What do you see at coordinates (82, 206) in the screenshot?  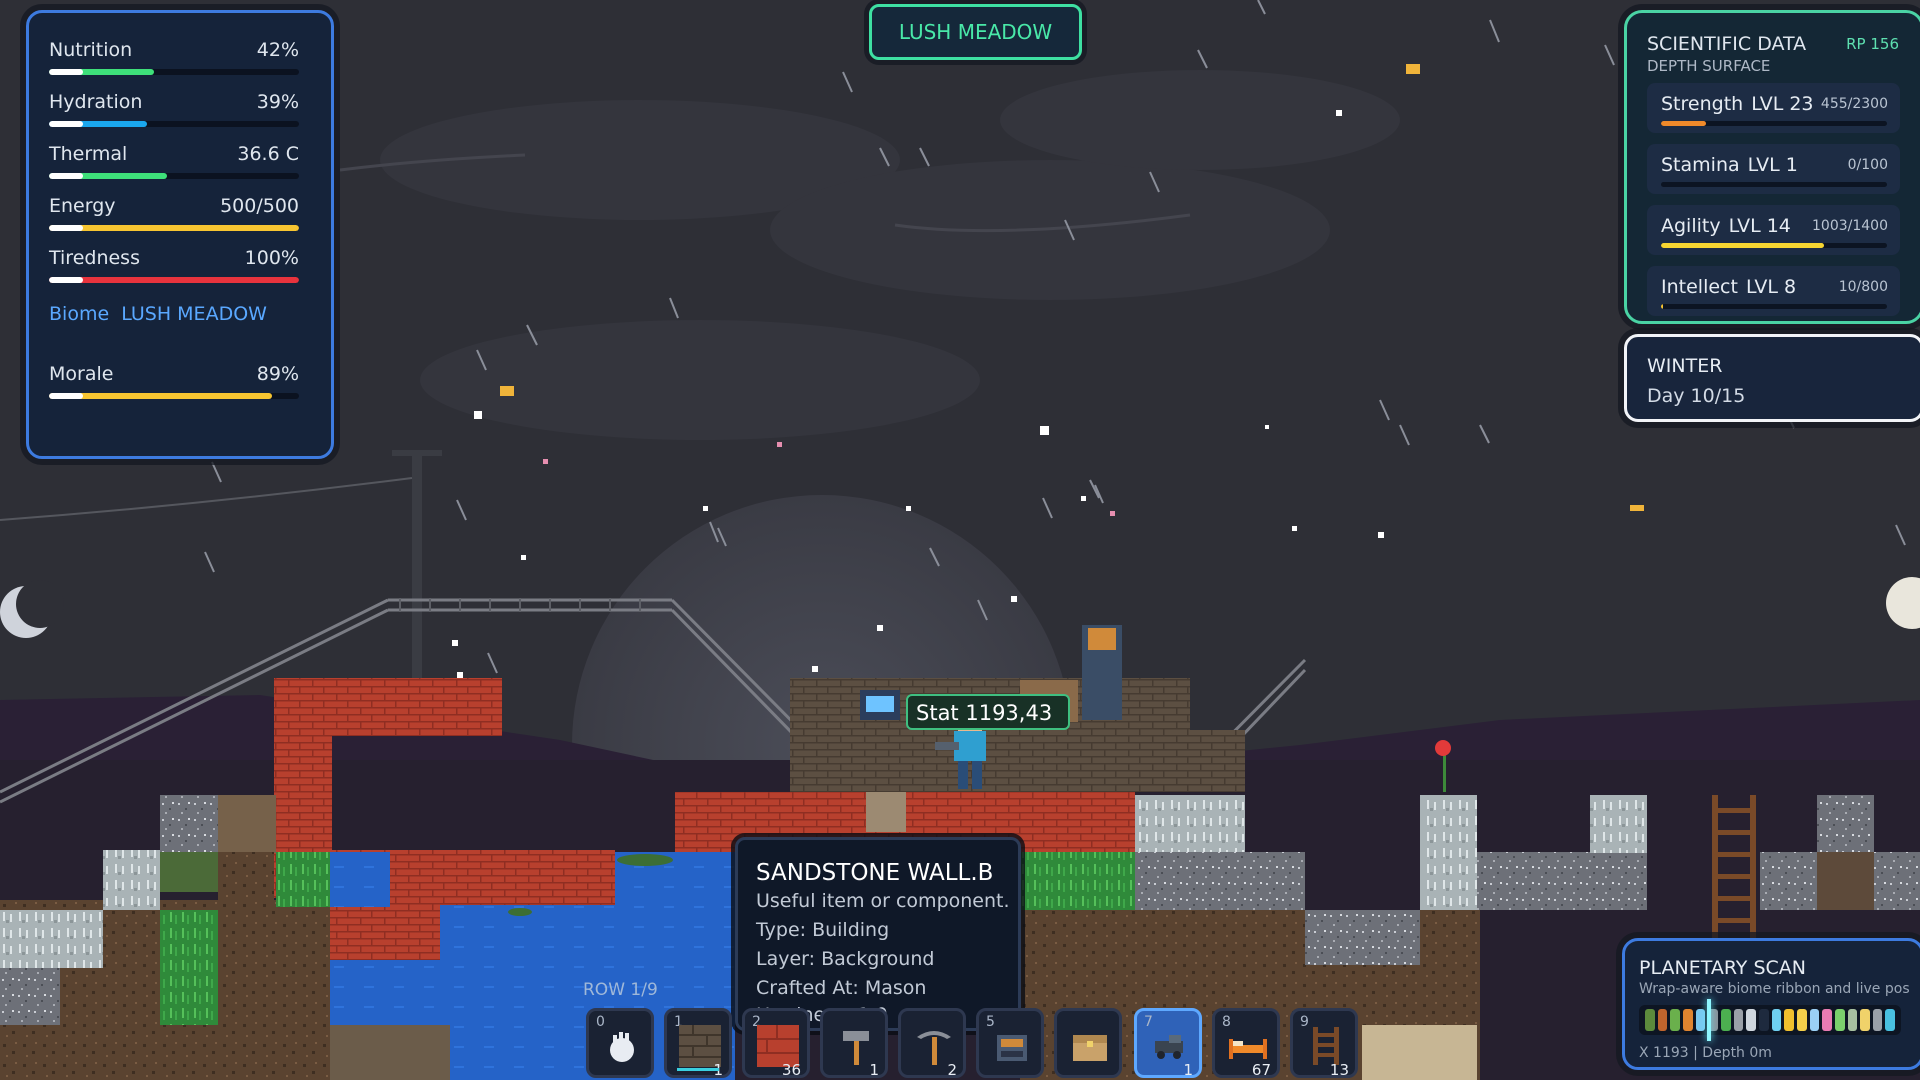 I see `stat-label: Energy` at bounding box center [82, 206].